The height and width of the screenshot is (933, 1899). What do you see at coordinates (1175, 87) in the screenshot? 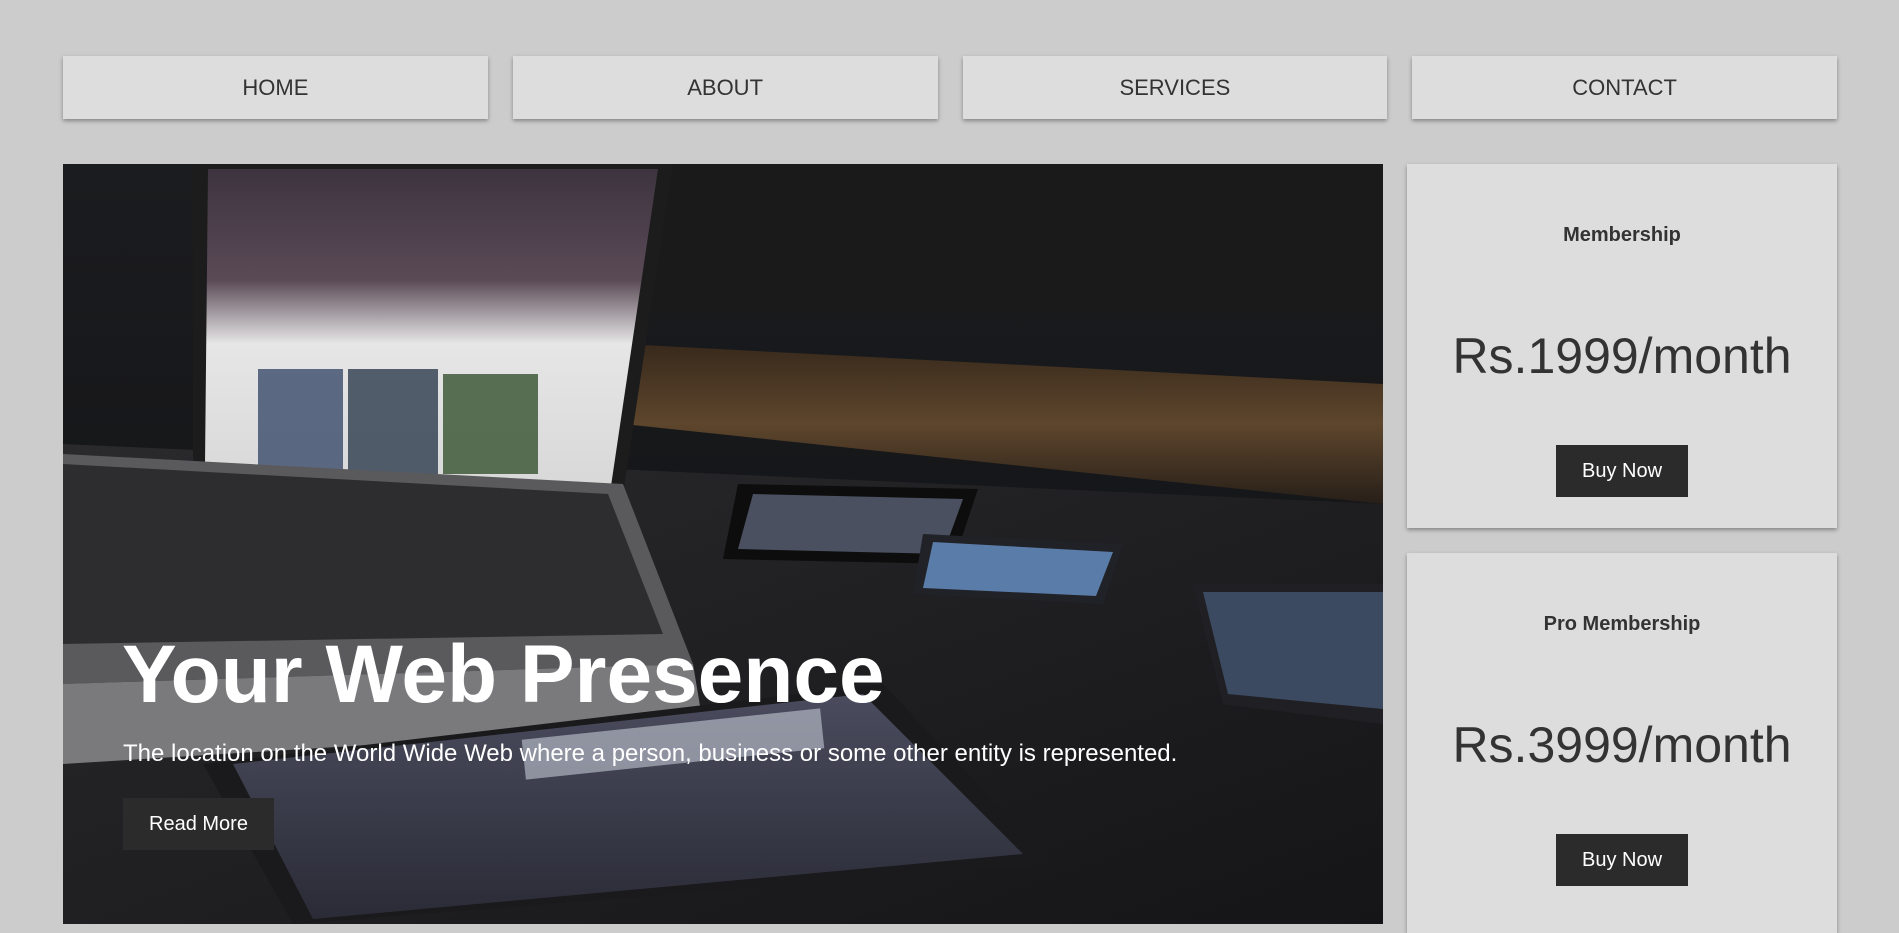
I see `nav-services: SERVICES` at bounding box center [1175, 87].